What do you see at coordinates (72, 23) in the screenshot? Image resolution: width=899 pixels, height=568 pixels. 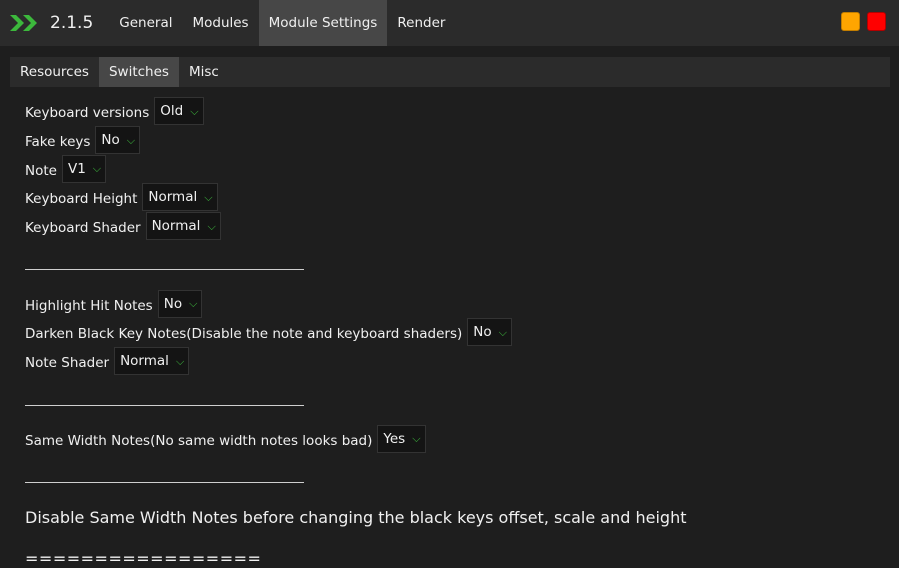 I see `app-version: 2.1.5` at bounding box center [72, 23].